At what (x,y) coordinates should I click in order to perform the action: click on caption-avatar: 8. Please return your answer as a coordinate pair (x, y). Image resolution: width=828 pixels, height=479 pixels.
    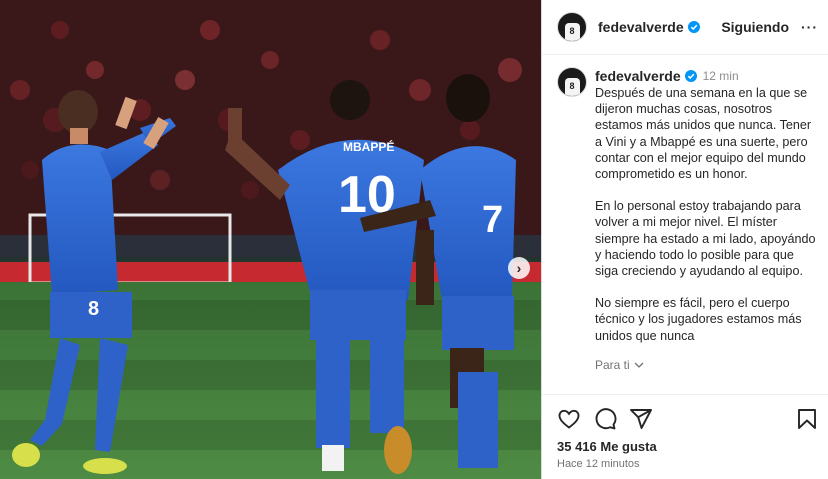
    Looking at the image, I should click on (572, 82).